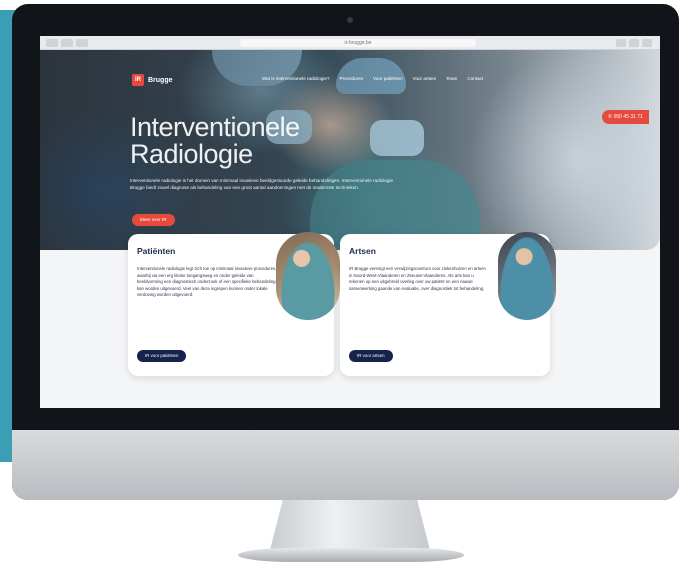  What do you see at coordinates (388, 78) in the screenshot?
I see `nav-item-voor-patienten: Voor patiënten` at bounding box center [388, 78].